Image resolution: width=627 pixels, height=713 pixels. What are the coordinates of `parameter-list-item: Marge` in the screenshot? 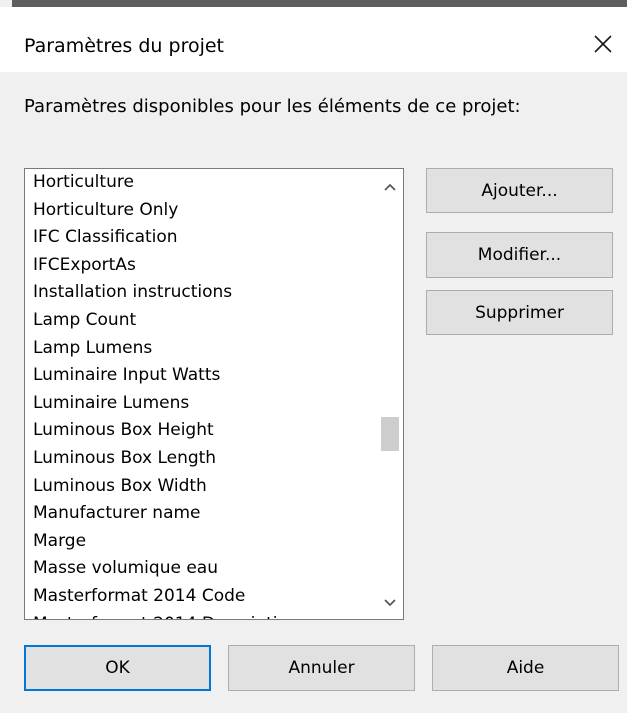 It's located at (201, 542).